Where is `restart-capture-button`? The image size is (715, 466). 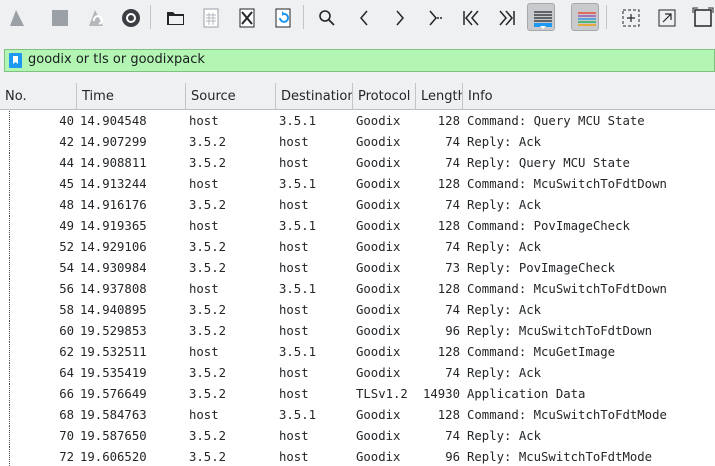 restart-capture-button is located at coordinates (95, 17).